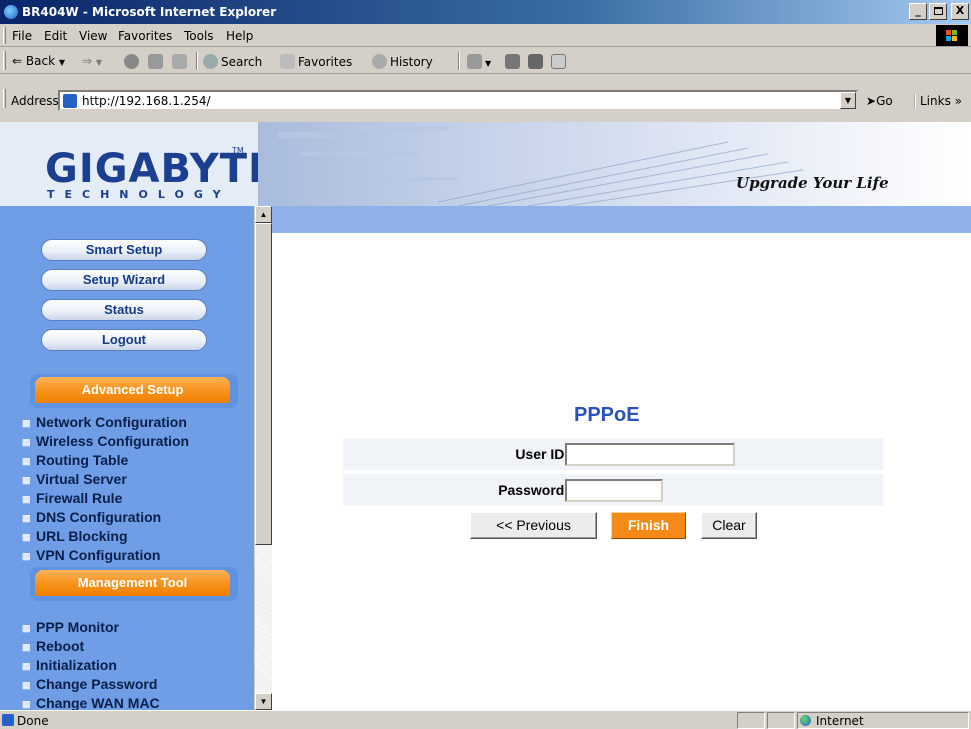 Image resolution: width=971 pixels, height=729 pixels. Describe the element at coordinates (242, 62) in the screenshot. I see `search-label: Search` at that location.